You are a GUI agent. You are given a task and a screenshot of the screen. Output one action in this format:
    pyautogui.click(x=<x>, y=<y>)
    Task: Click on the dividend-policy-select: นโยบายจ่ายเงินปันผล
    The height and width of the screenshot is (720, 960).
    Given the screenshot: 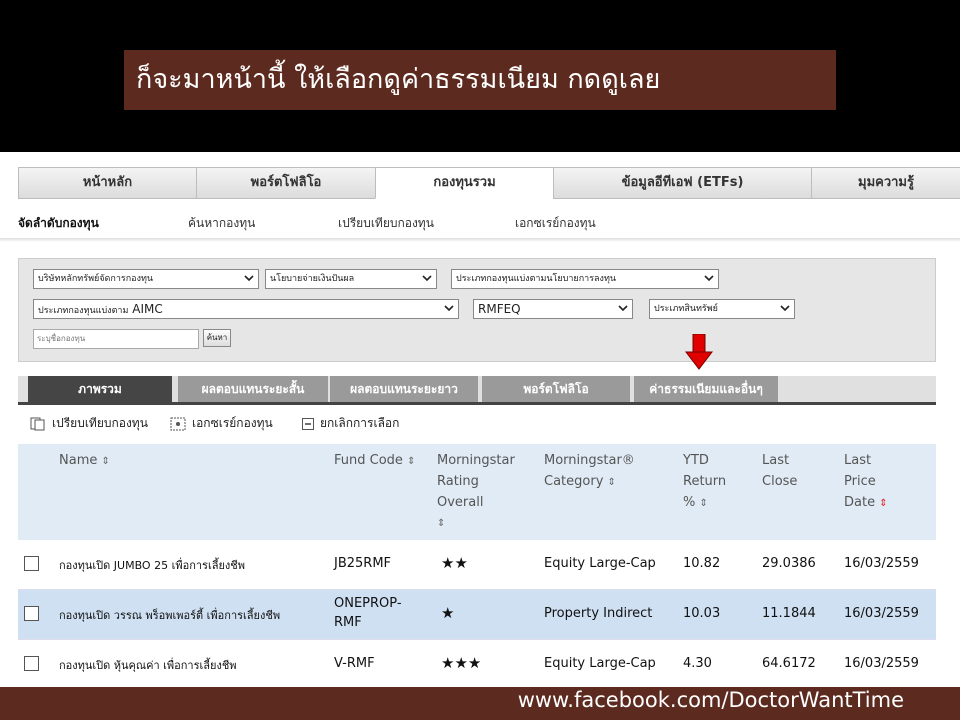 What is the action you would take?
    pyautogui.click(x=351, y=279)
    